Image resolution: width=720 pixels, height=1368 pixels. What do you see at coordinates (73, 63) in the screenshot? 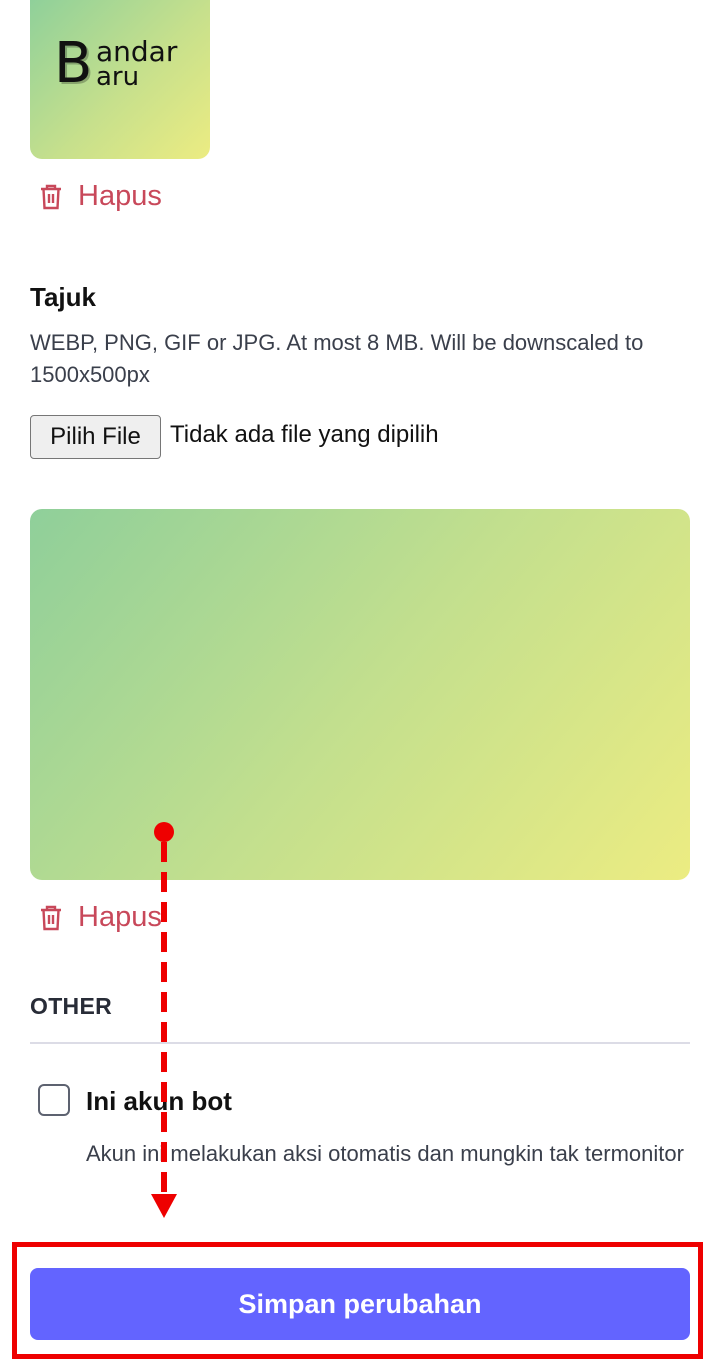
I see `logo-initial: B` at bounding box center [73, 63].